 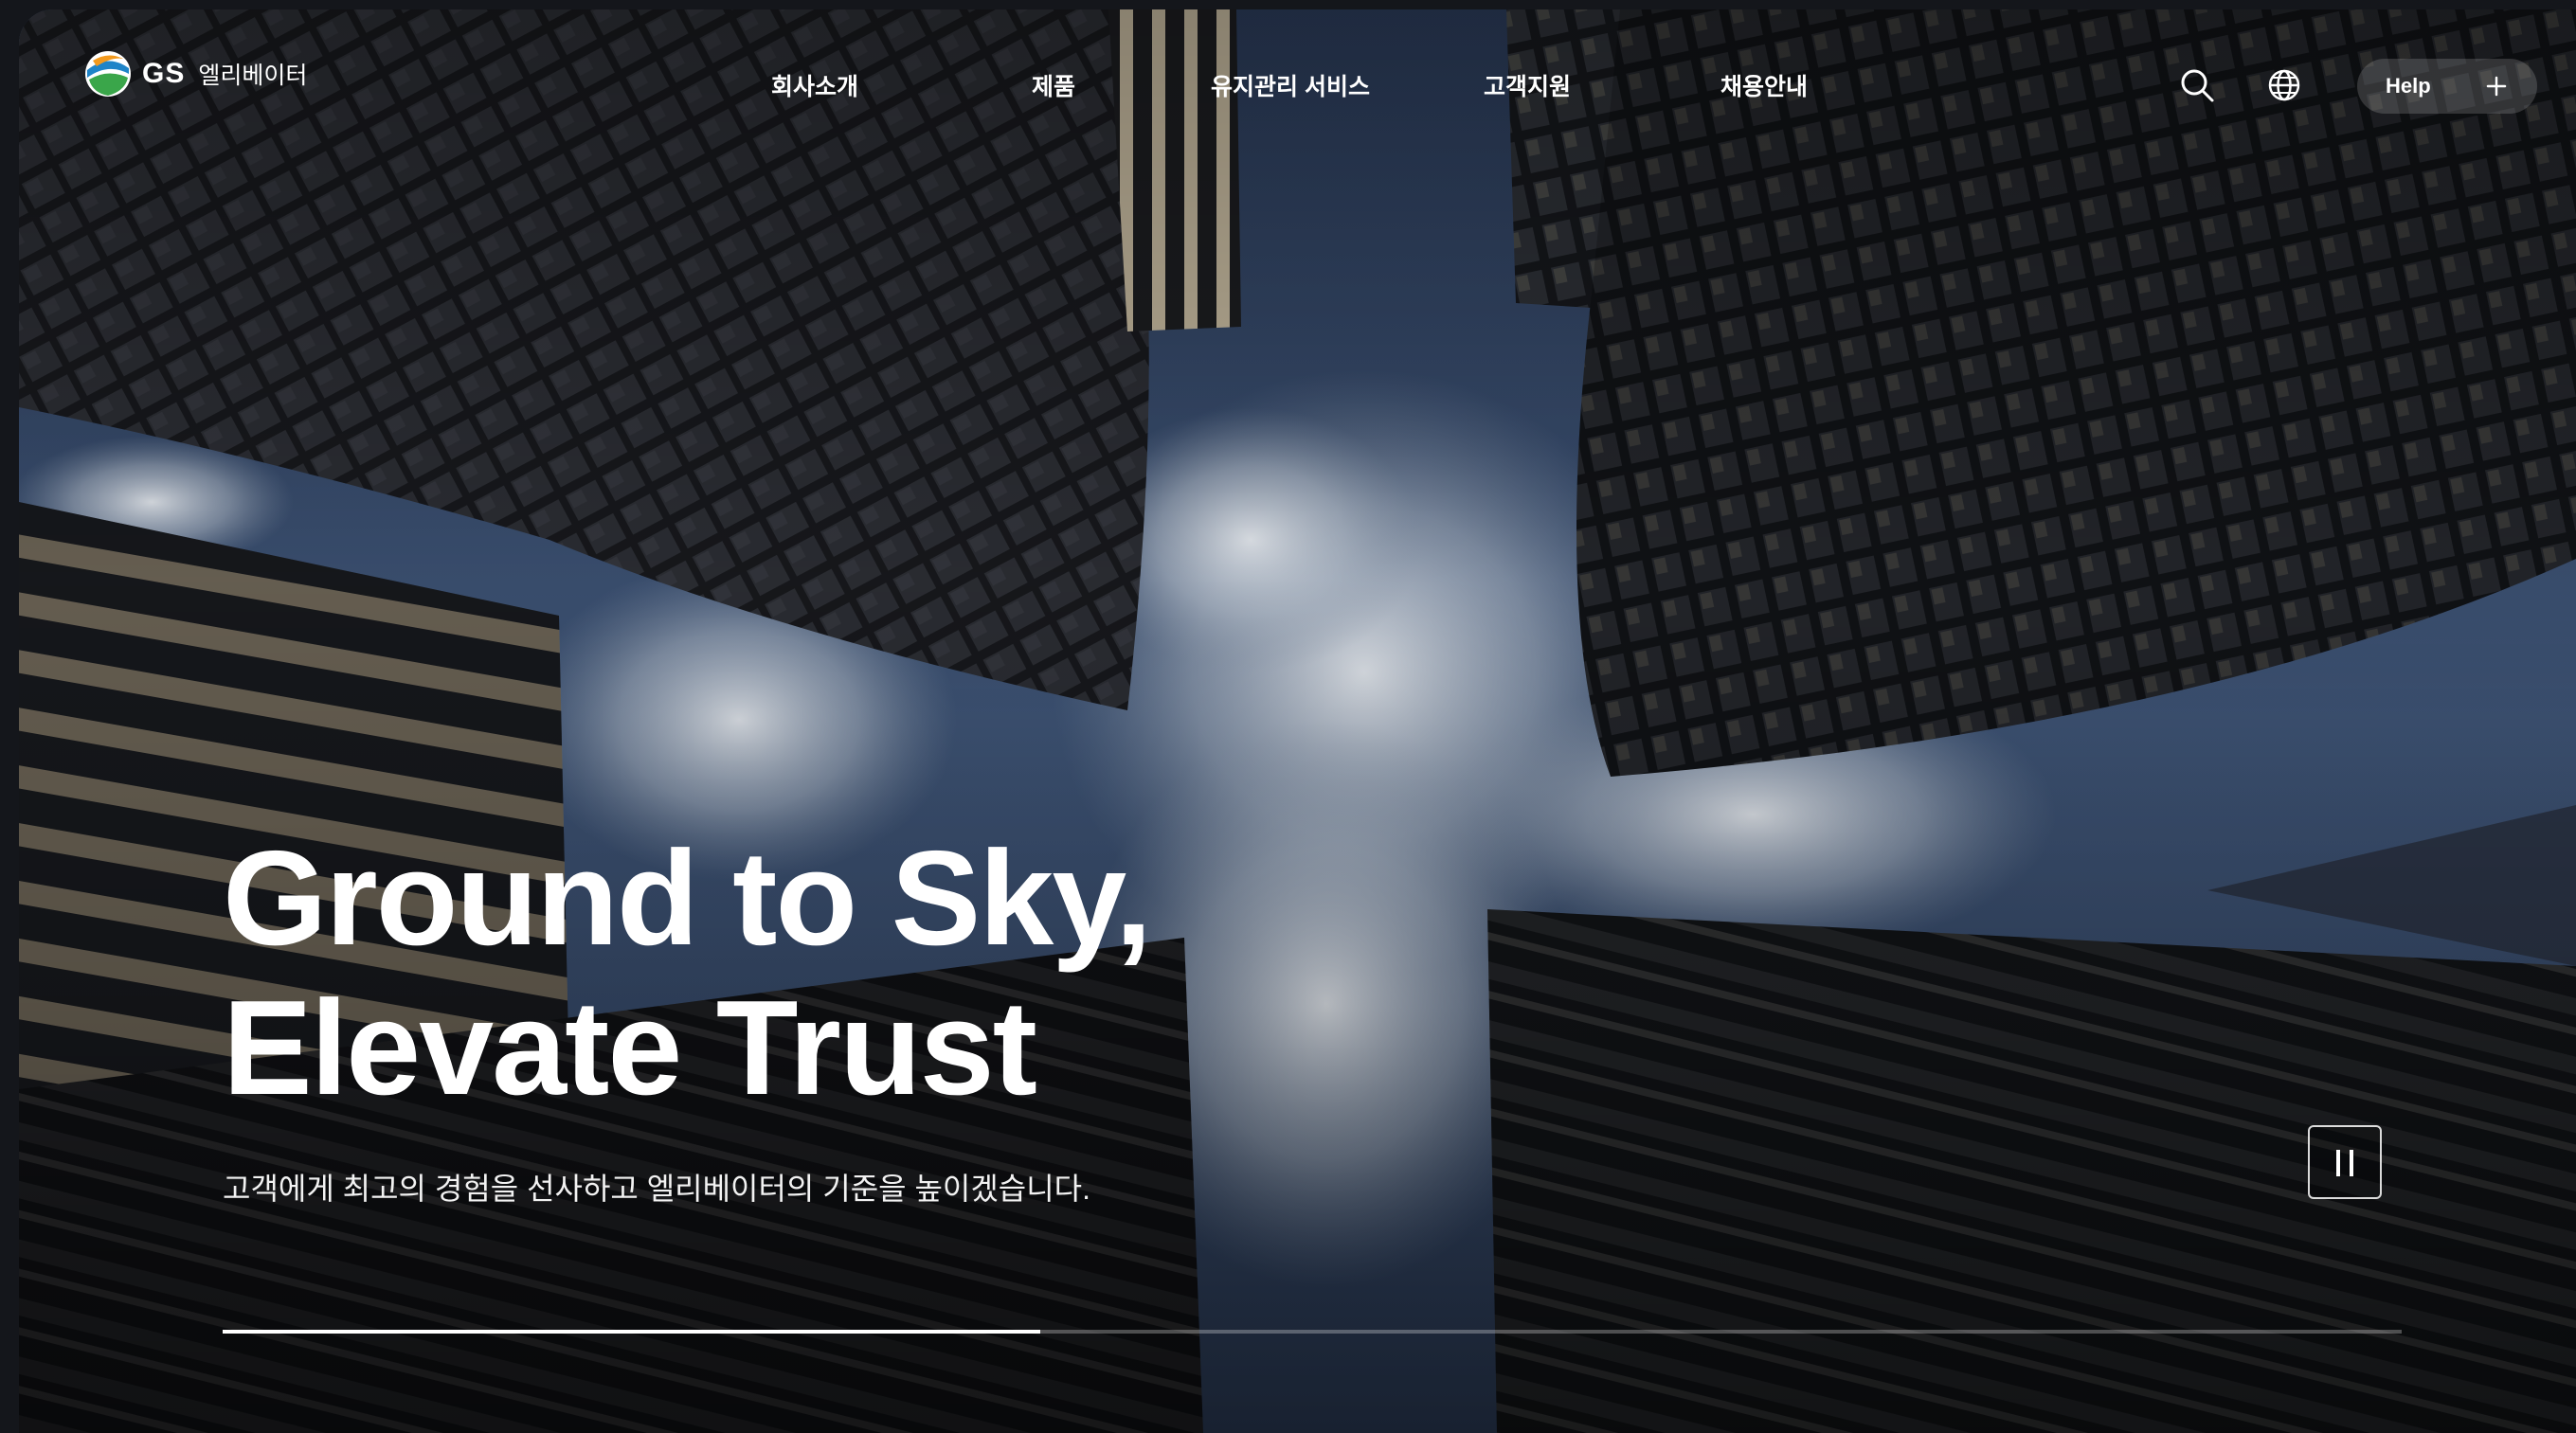 What do you see at coordinates (1527, 85) in the screenshot?
I see `nav-item-support: 고객지원` at bounding box center [1527, 85].